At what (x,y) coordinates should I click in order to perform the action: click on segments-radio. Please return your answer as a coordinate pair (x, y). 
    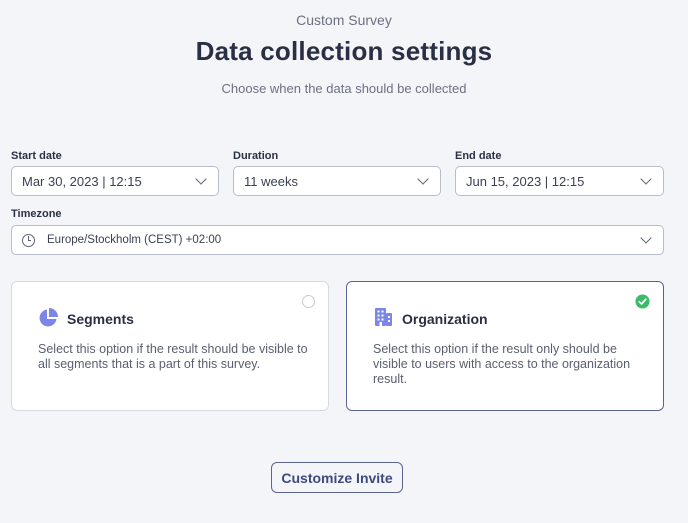
    Looking at the image, I should click on (308, 301).